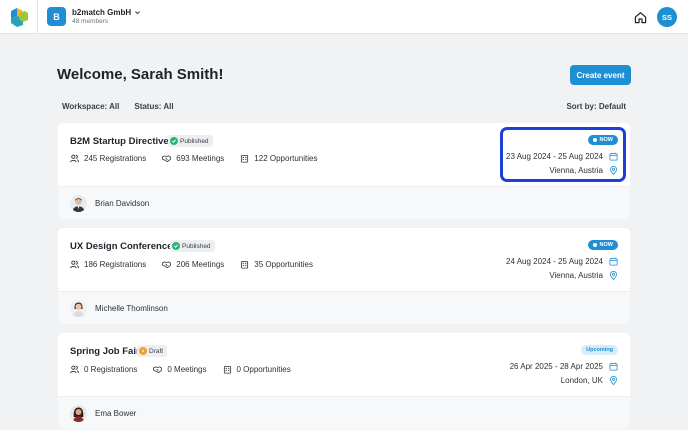  What do you see at coordinates (344, 17) in the screenshot?
I see `top-bar: B b2match GmbH 48 members SS` at bounding box center [344, 17].